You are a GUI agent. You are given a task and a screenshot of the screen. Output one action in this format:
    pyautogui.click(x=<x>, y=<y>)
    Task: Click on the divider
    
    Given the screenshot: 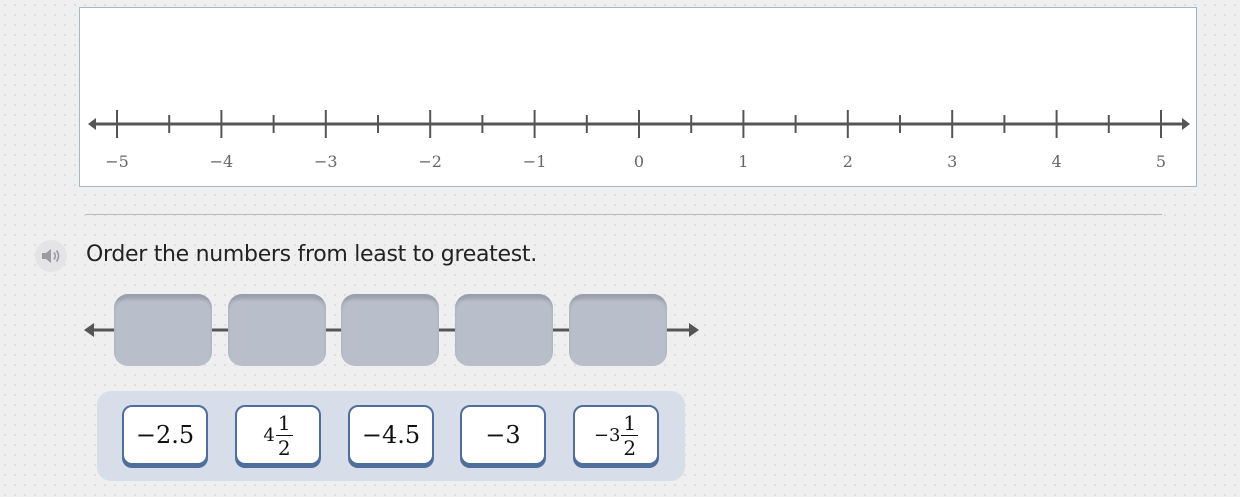 What is the action you would take?
    pyautogui.click(x=624, y=214)
    